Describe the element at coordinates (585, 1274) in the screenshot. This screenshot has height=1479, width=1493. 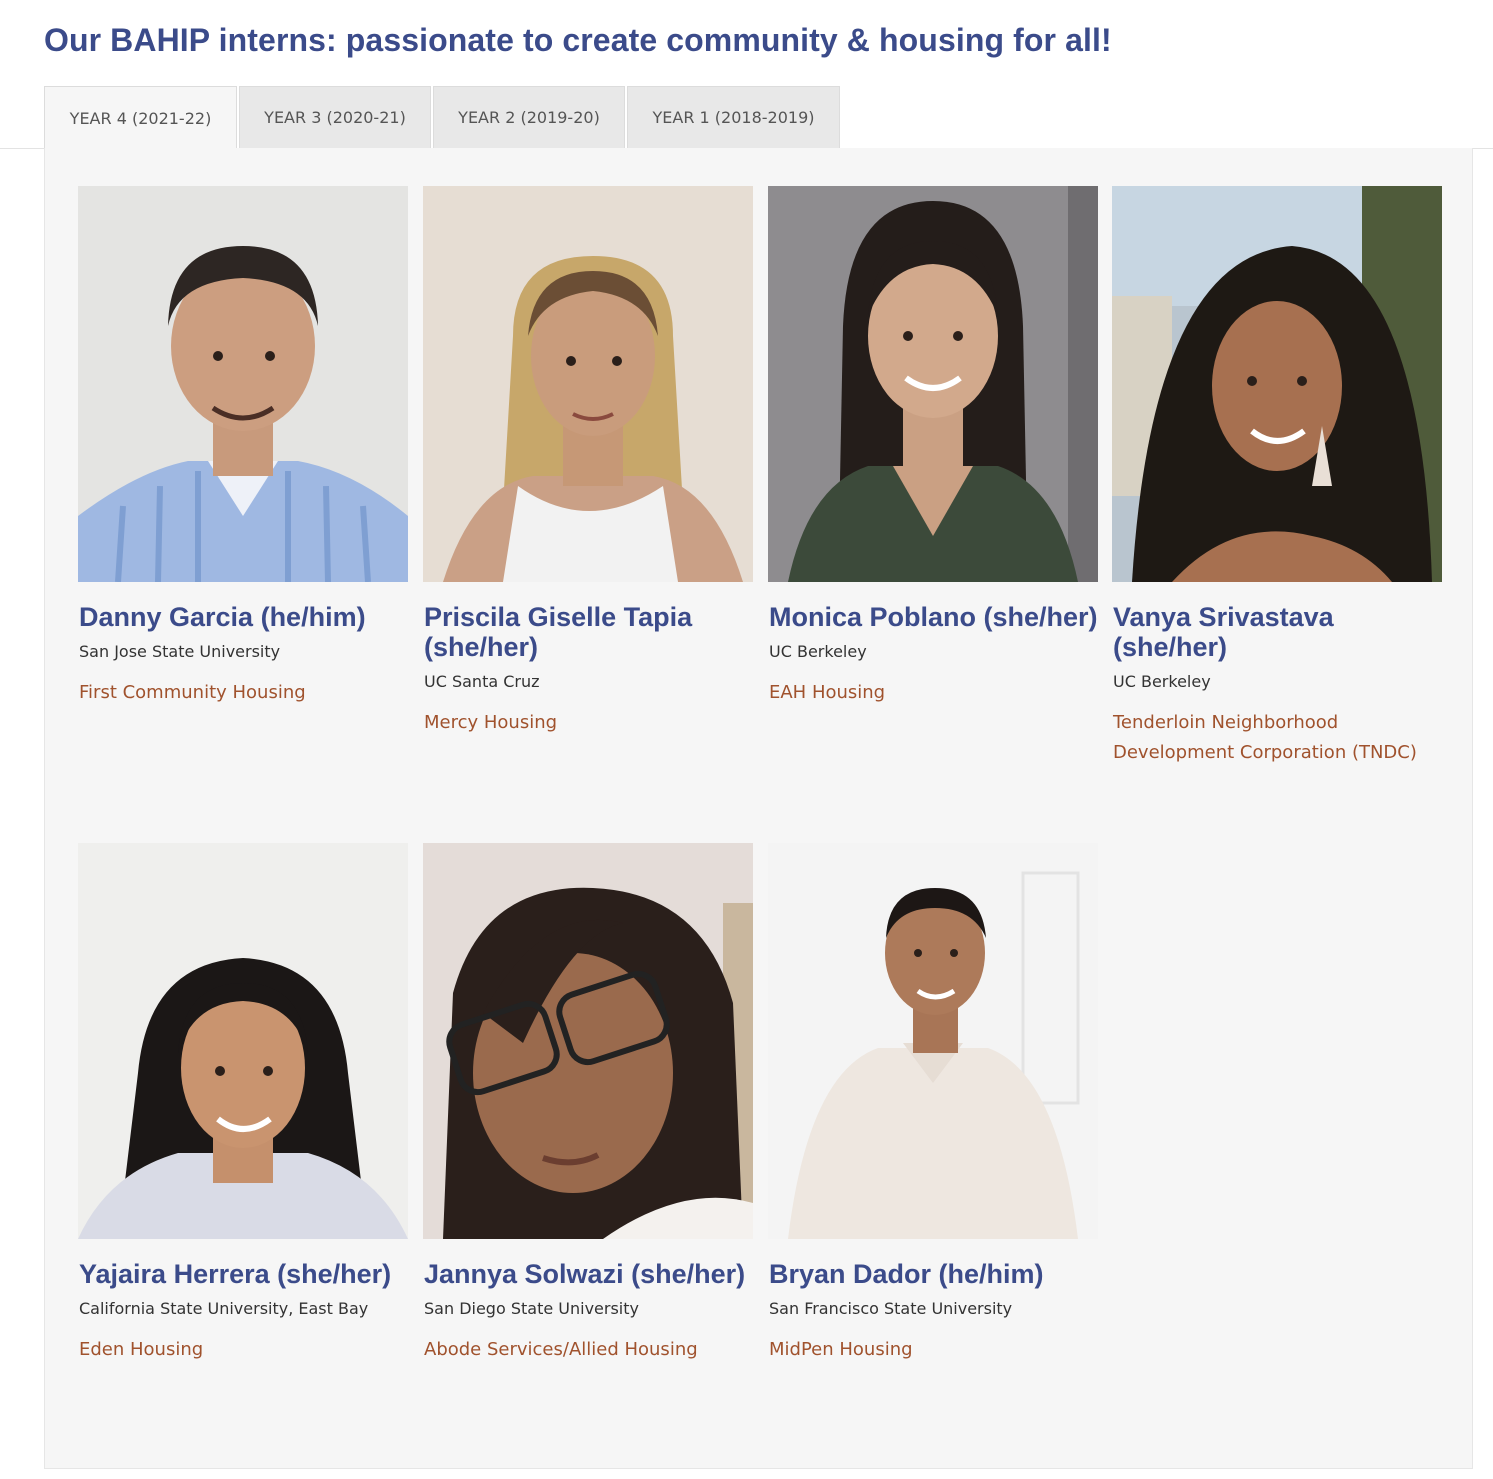
I see `intern-name: Jannya Solwazi (she/her)` at that location.